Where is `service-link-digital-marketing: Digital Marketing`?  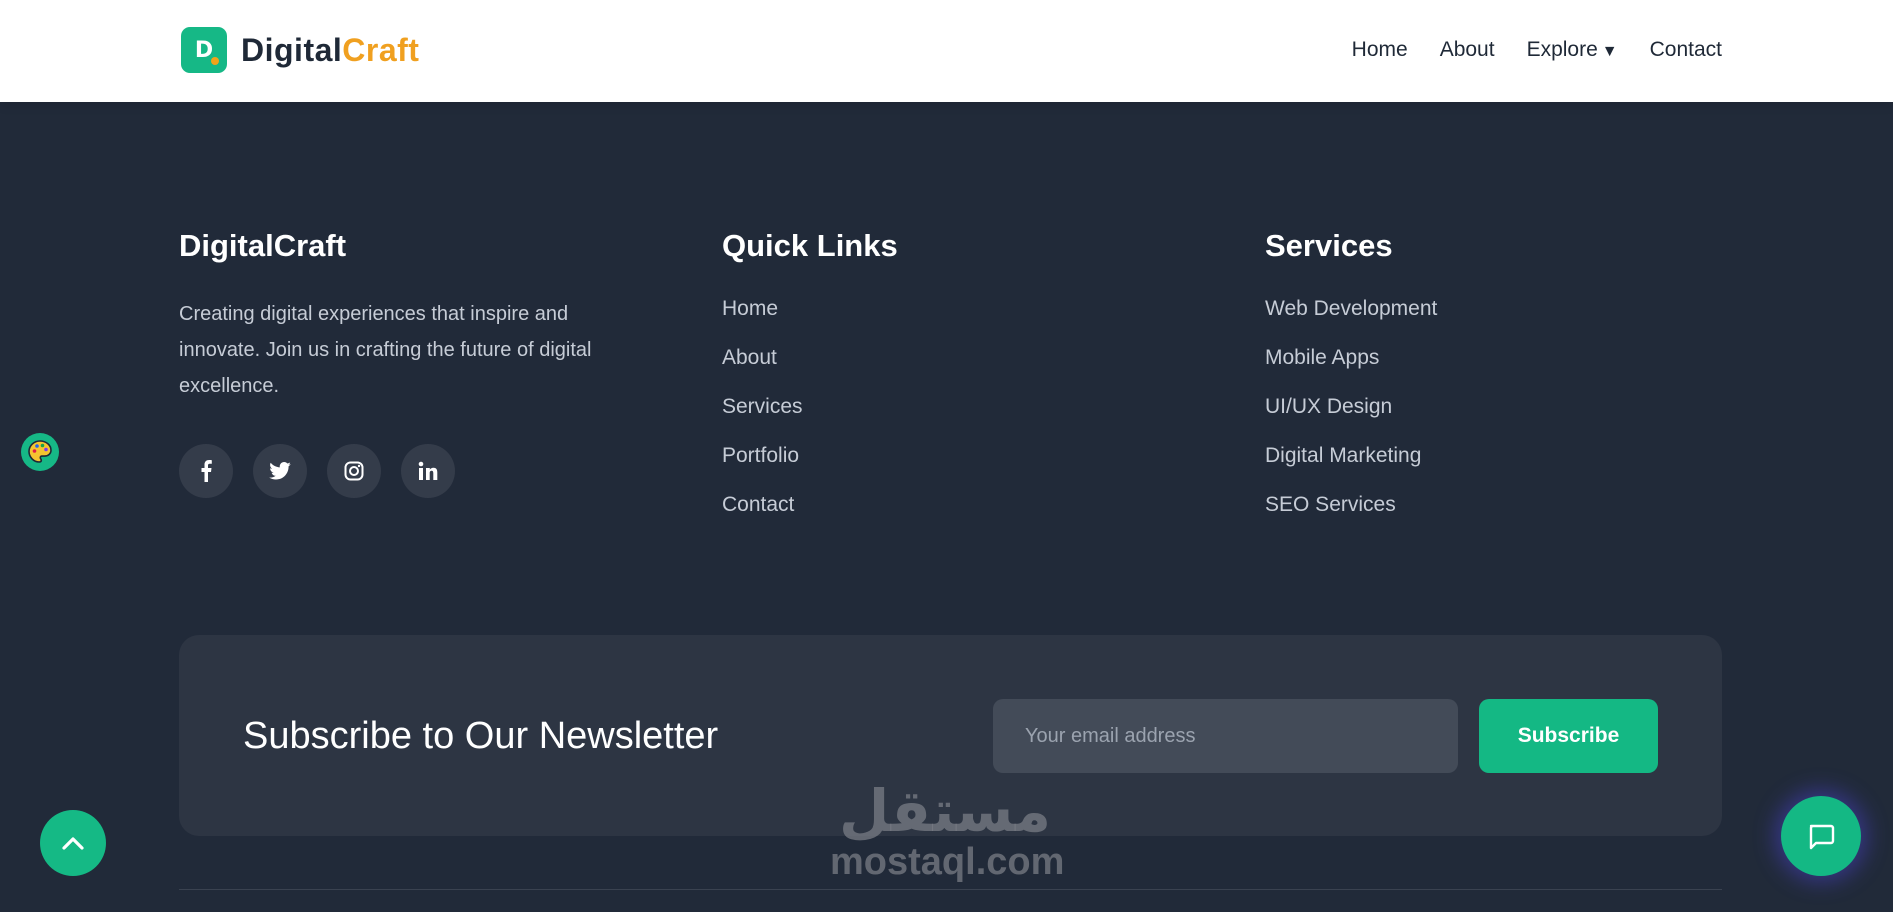
service-link-digital-marketing: Digital Marketing is located at coordinates (1351, 467).